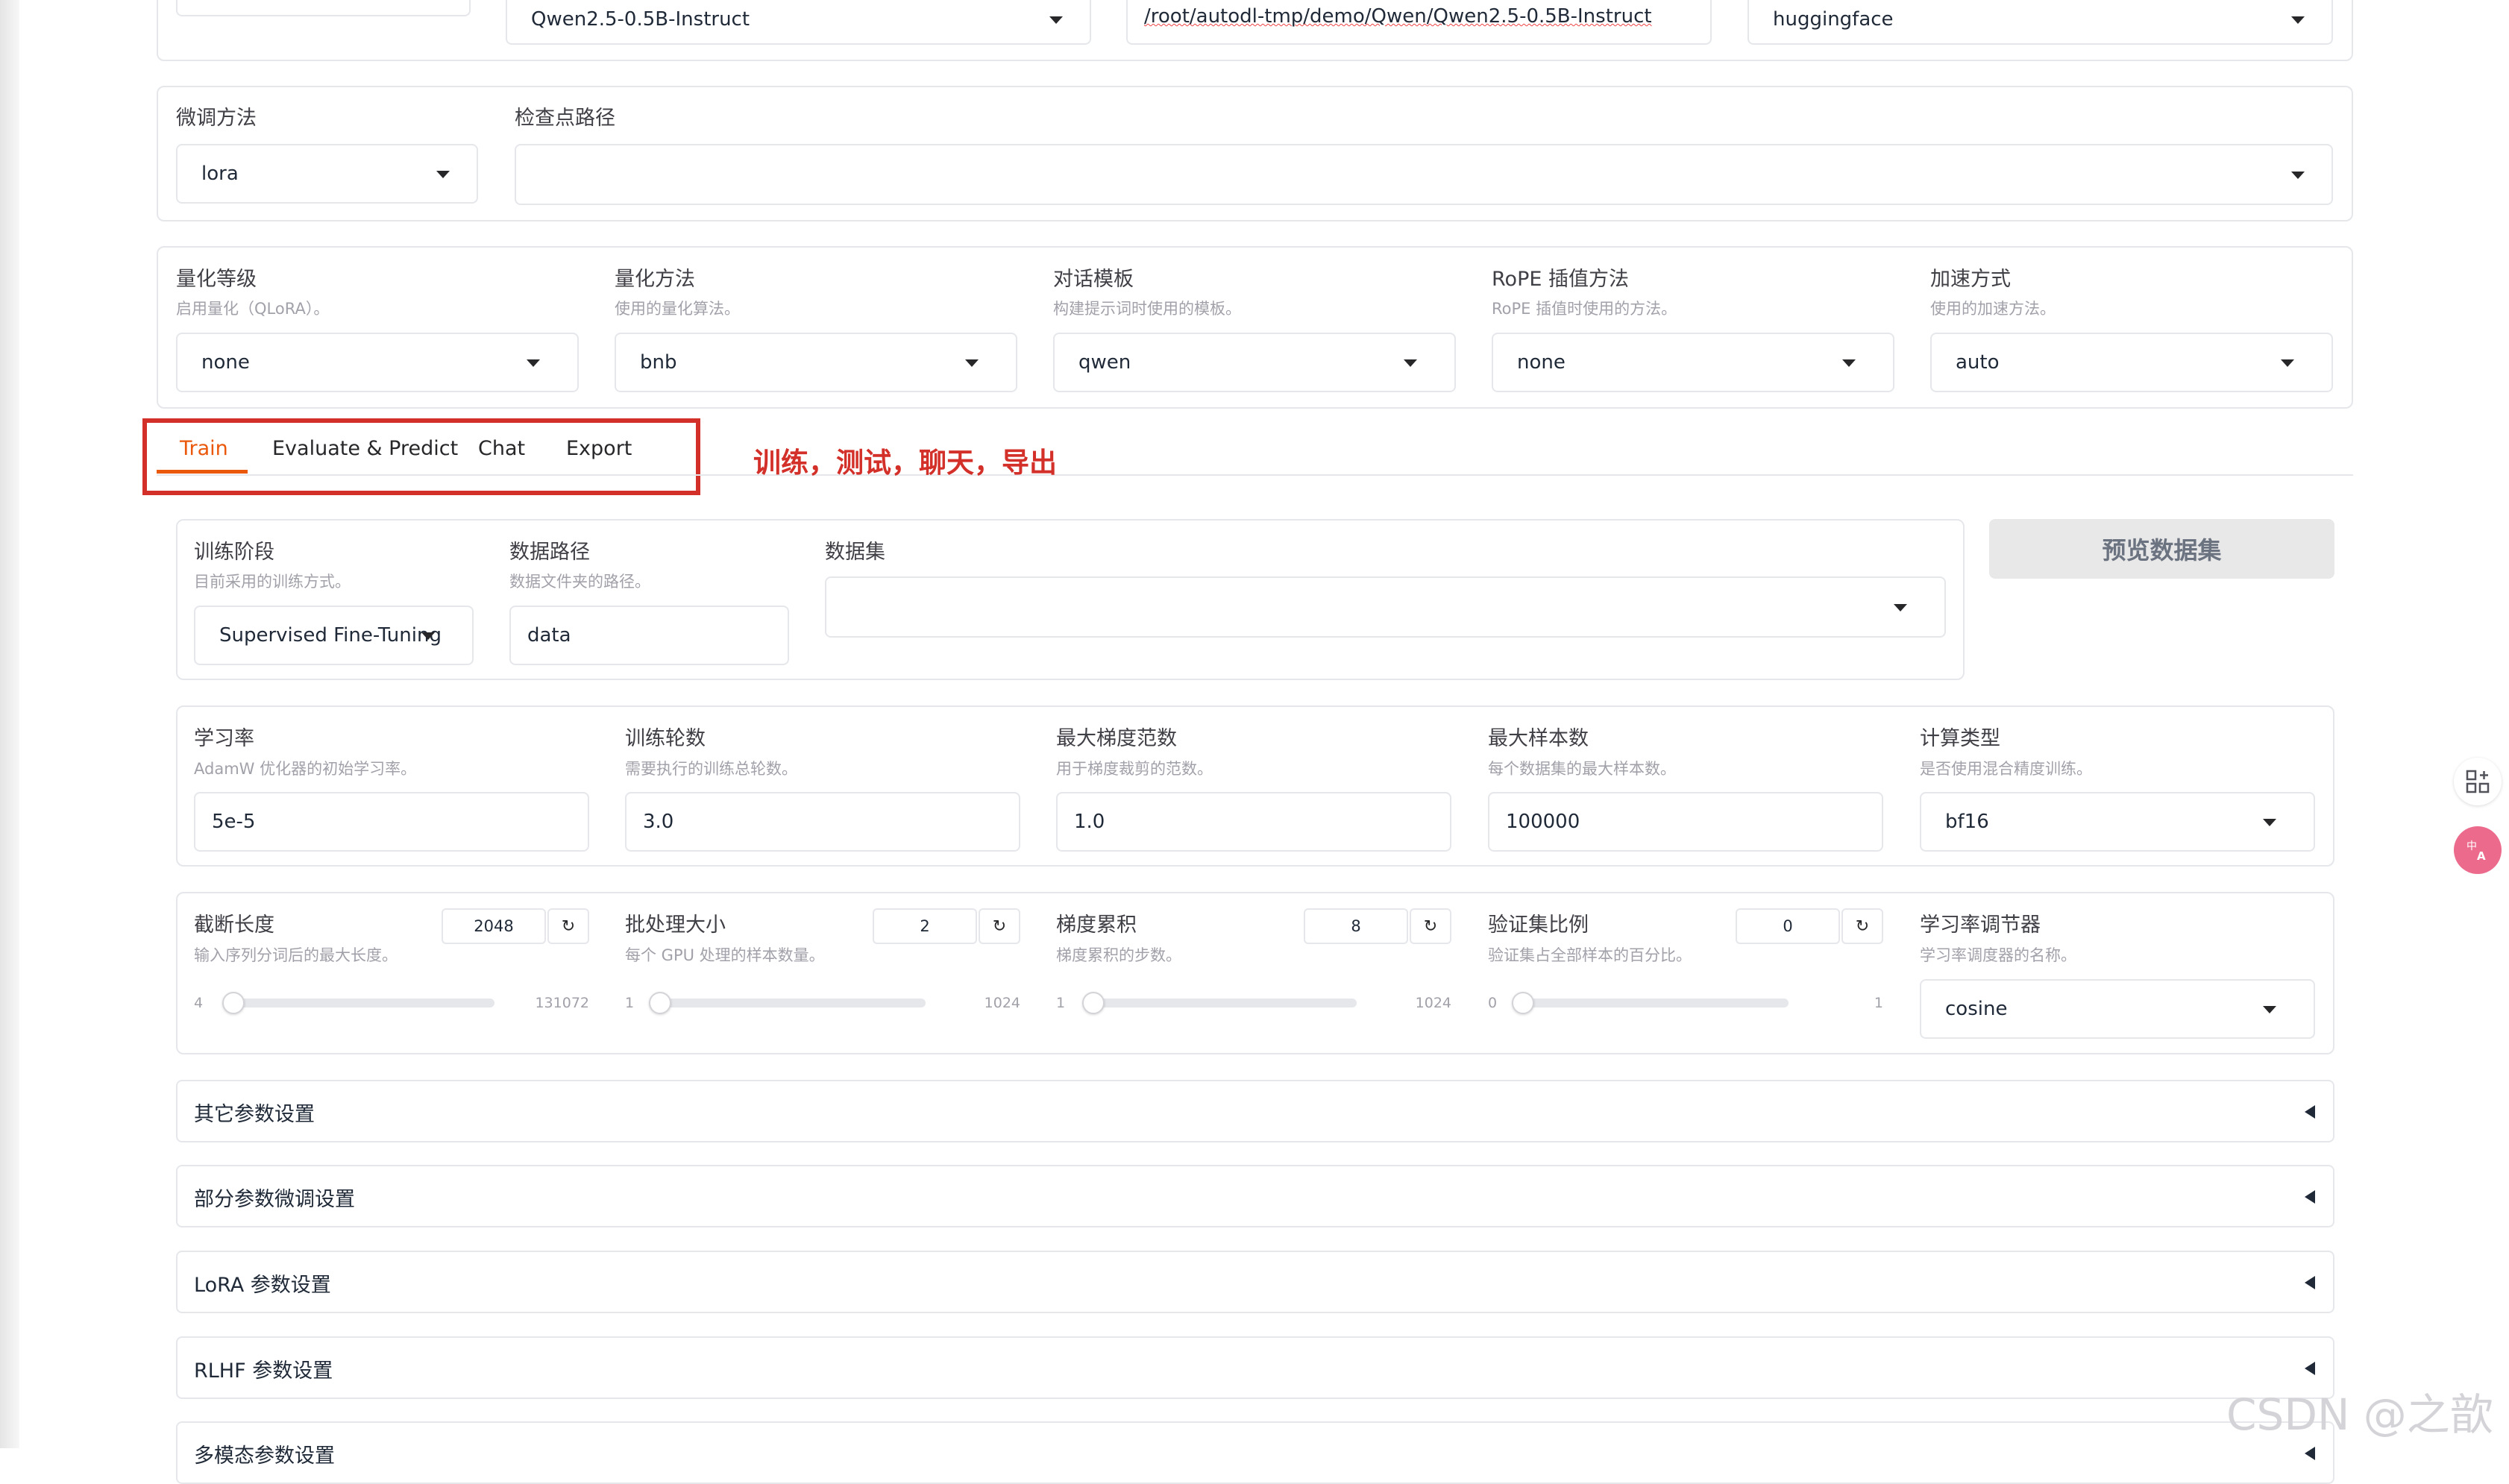  I want to click on scheduler-label: 学习率调节器, so click(1980, 926).